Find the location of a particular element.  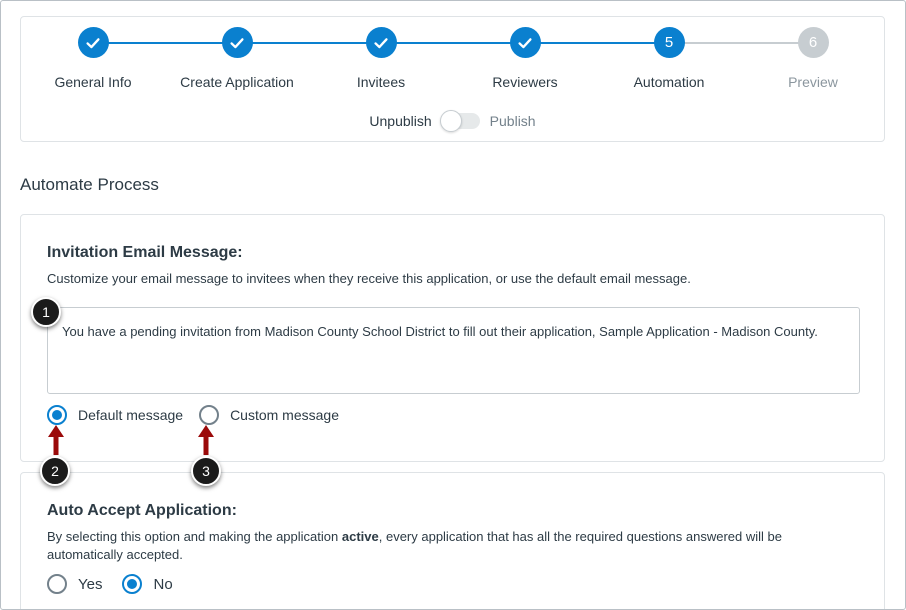

default-message-option: Default message is located at coordinates (115, 415).